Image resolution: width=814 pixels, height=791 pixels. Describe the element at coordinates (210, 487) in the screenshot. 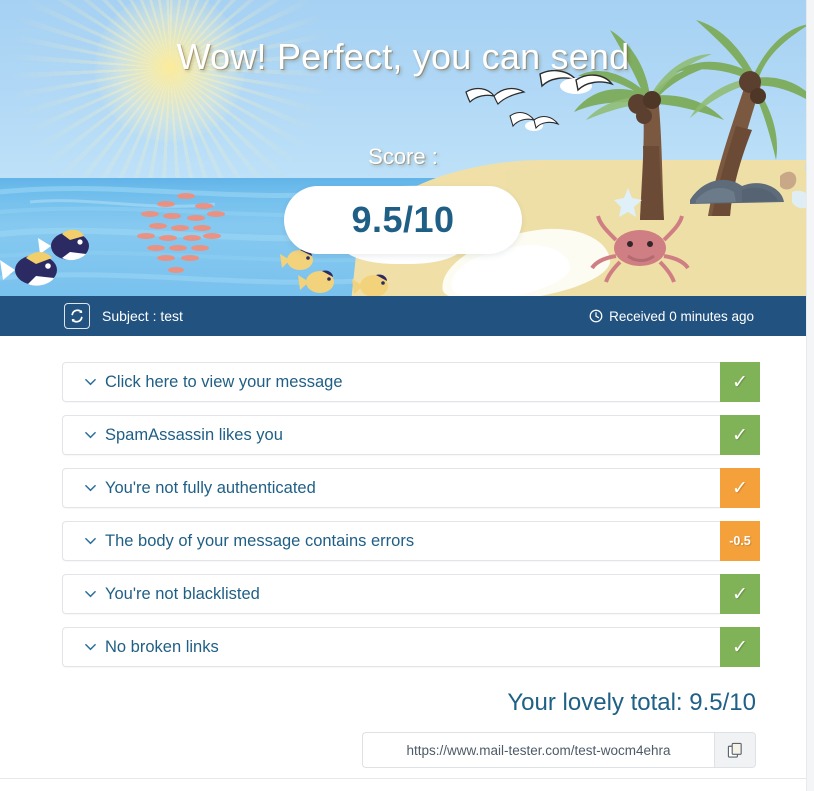

I see `result-row-label: You're not fully authenticated` at that location.